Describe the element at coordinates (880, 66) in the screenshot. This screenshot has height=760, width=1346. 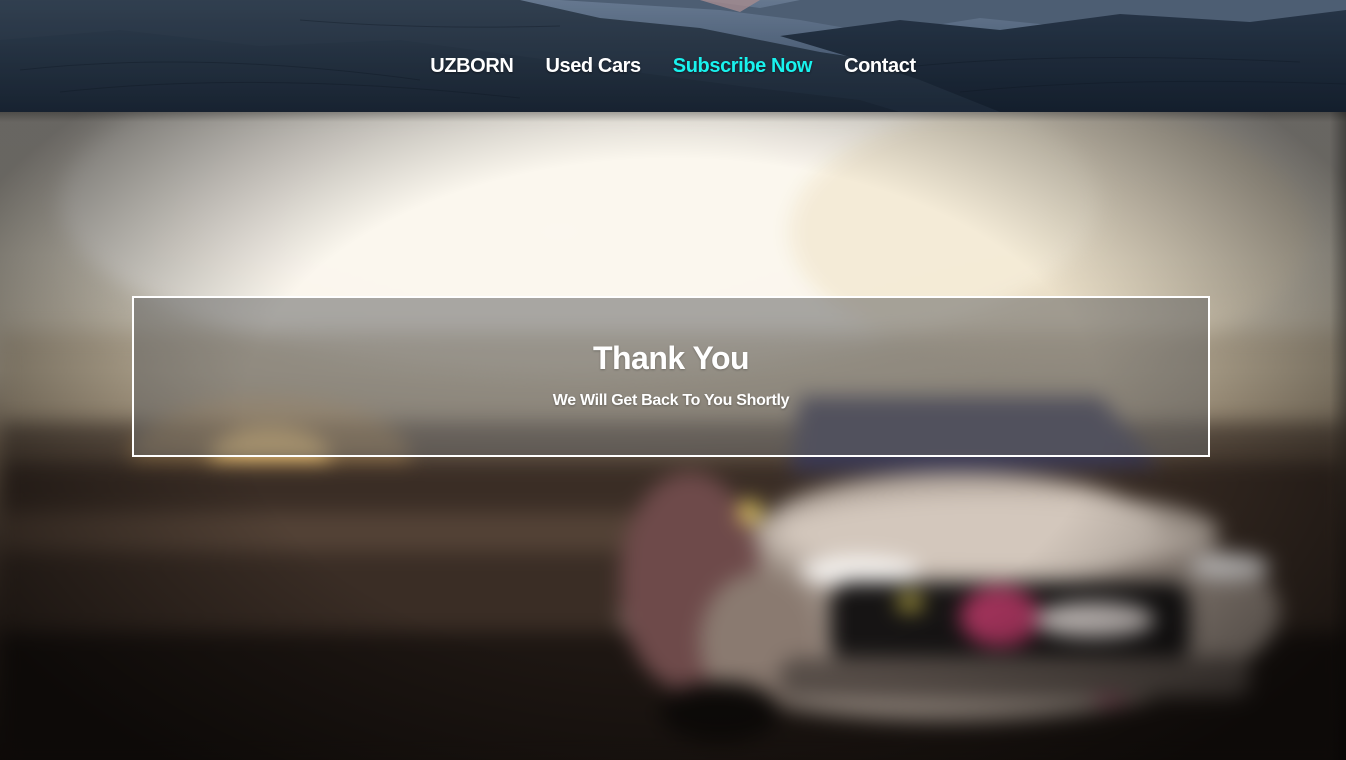
I see `nav-link-contact: Contact` at that location.